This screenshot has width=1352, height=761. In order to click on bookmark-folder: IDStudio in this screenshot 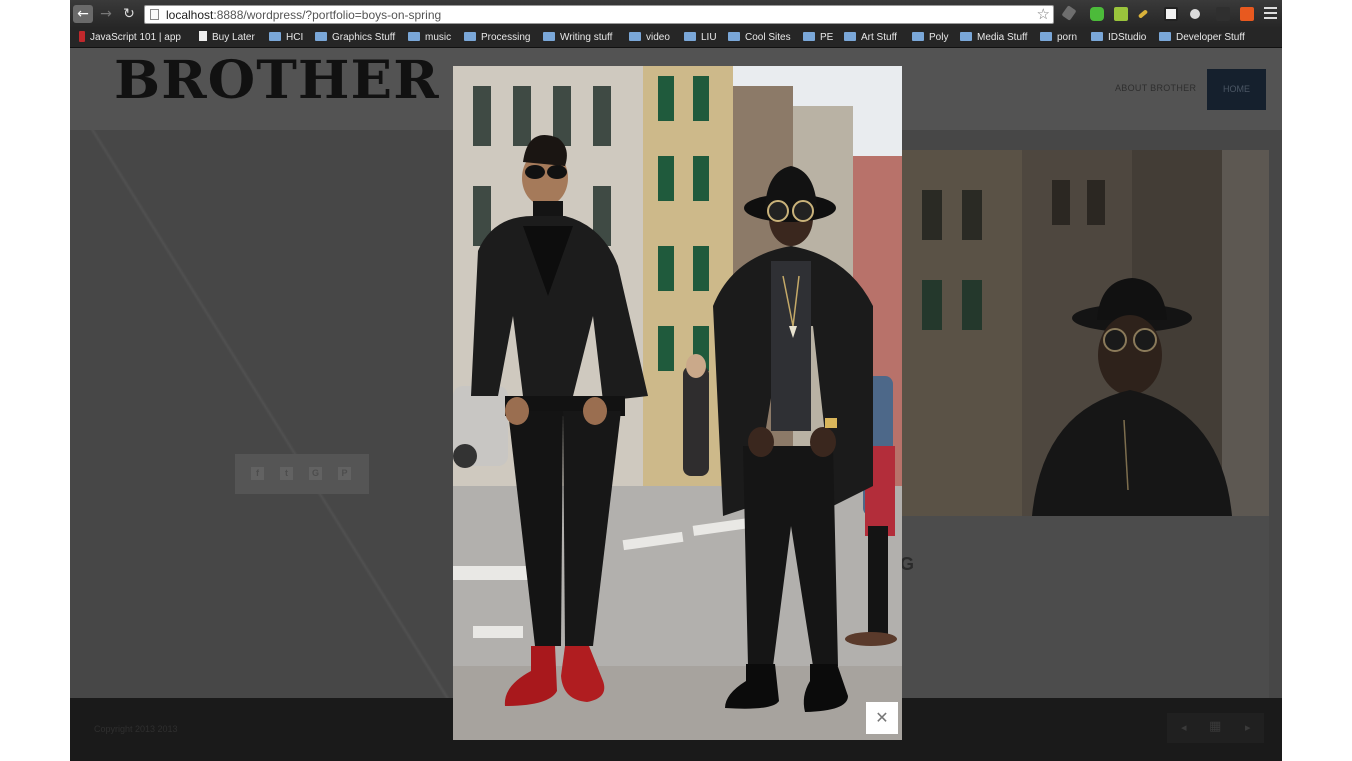, I will do `click(1118, 38)`.